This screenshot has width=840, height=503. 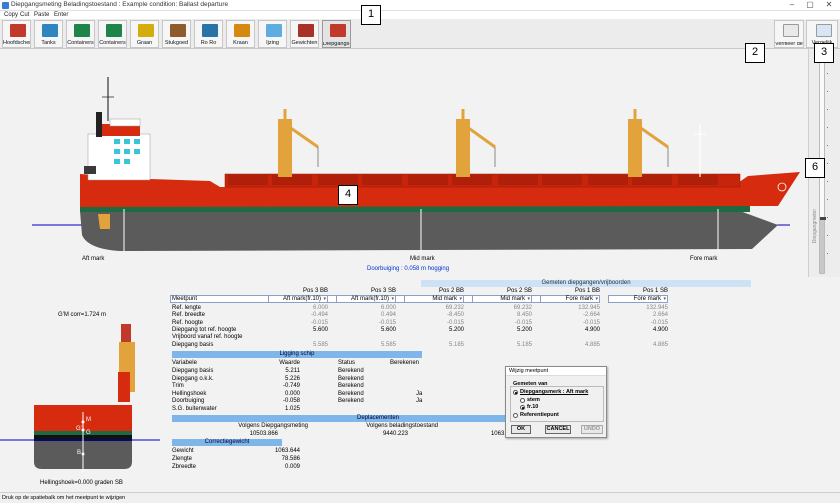 I want to click on undo-button: UNDO, so click(x=592, y=429).